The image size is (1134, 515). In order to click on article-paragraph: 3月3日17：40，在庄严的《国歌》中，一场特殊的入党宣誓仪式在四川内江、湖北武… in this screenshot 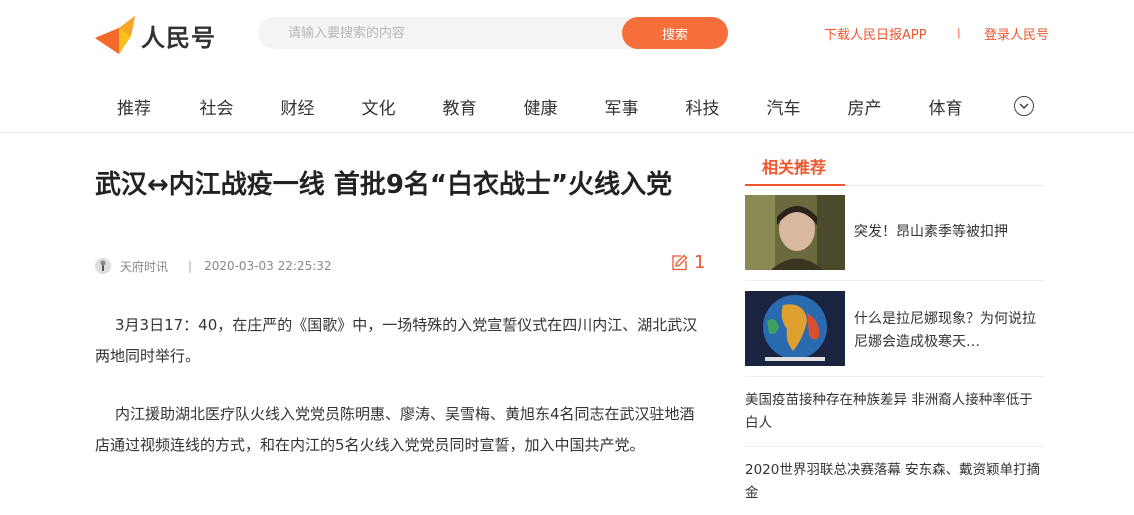, I will do `click(396, 340)`.